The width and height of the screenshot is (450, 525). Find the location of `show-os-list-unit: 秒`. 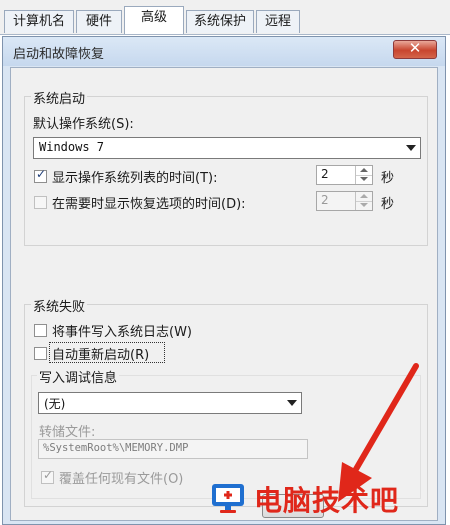

show-os-list-unit: 秒 is located at coordinates (388, 178).